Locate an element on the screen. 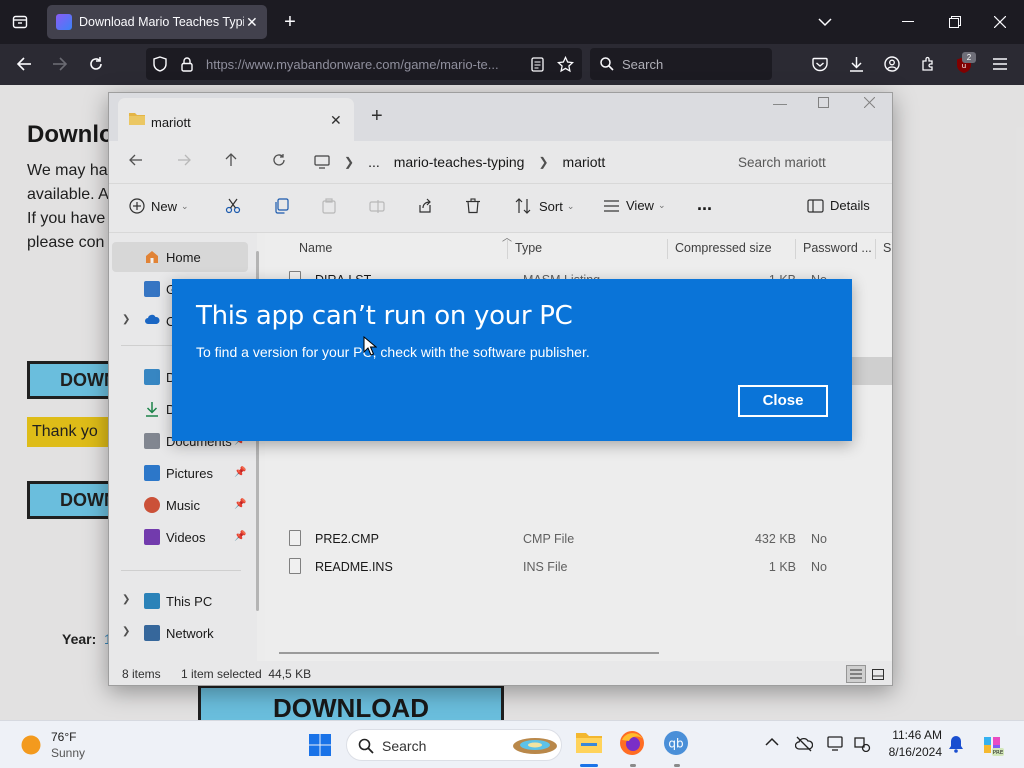 This screenshot has width=1024, height=768. downloads-icon is located at coordinates (856, 64).